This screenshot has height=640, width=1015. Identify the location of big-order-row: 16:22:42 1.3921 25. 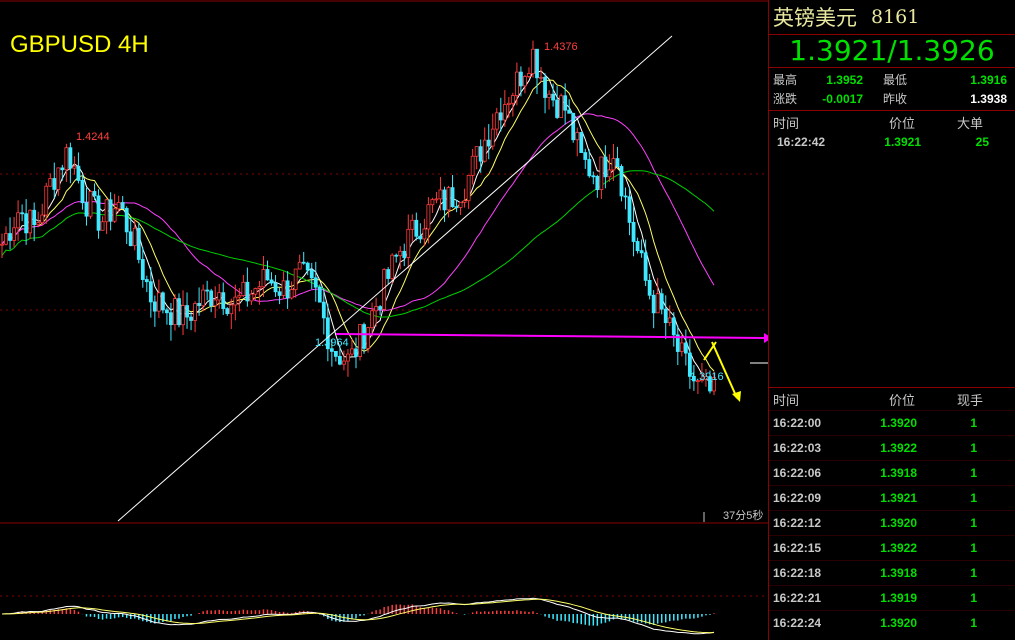
(892, 142).